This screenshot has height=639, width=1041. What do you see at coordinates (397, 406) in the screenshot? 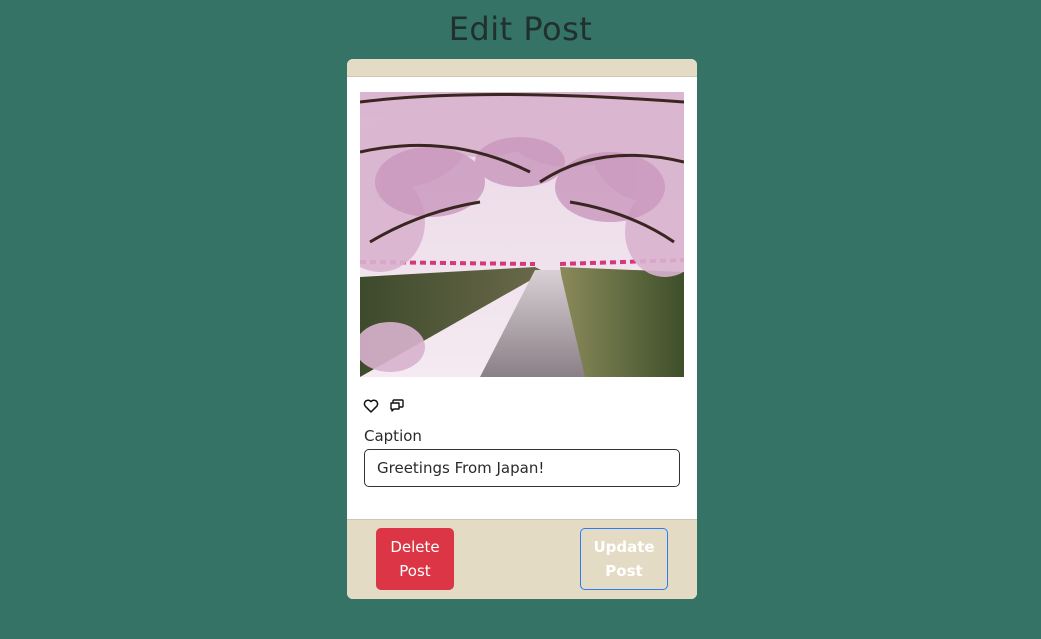
I see `comment-icon` at bounding box center [397, 406].